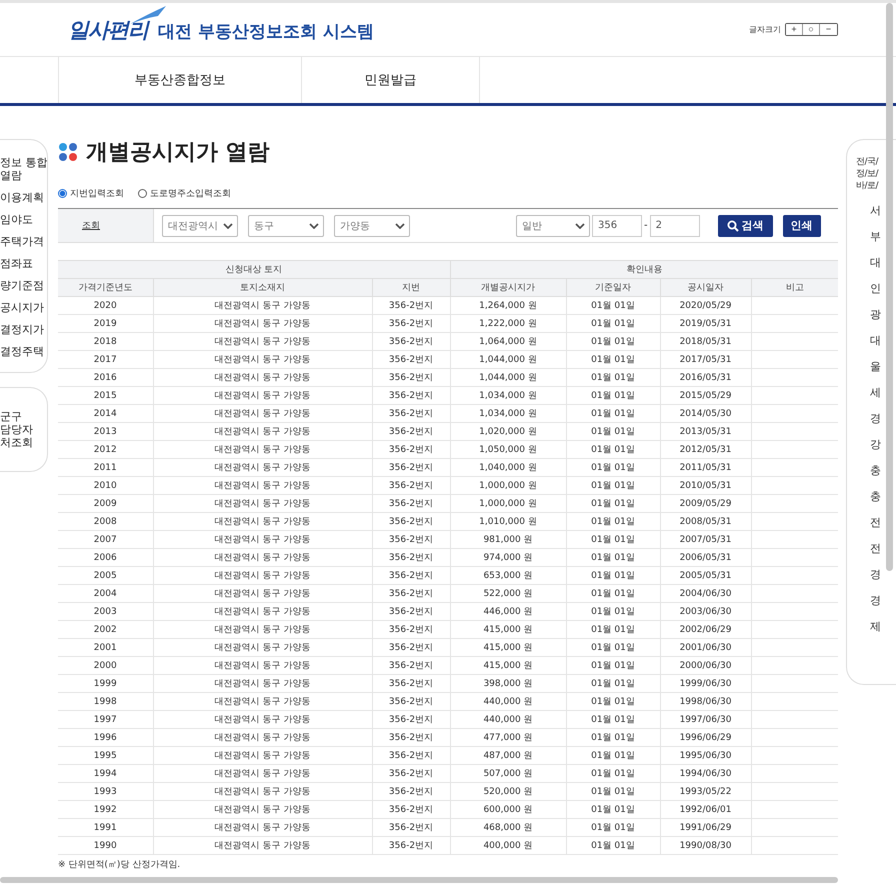 This screenshot has height=886, width=896. Describe the element at coordinates (508, 827) in the screenshot. I see `table-cell: 468,000 원` at that location.